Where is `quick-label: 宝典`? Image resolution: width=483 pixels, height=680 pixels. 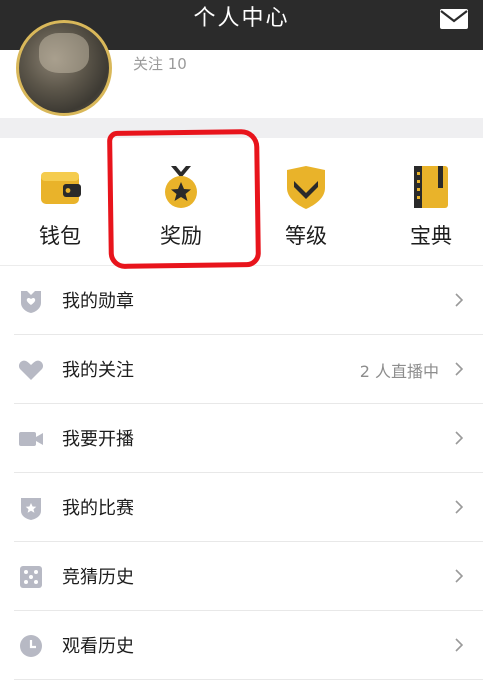
quick-label: 宝典 is located at coordinates (431, 236).